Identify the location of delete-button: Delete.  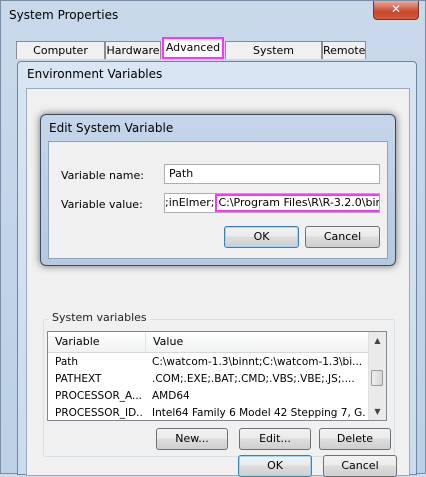
(355, 439).